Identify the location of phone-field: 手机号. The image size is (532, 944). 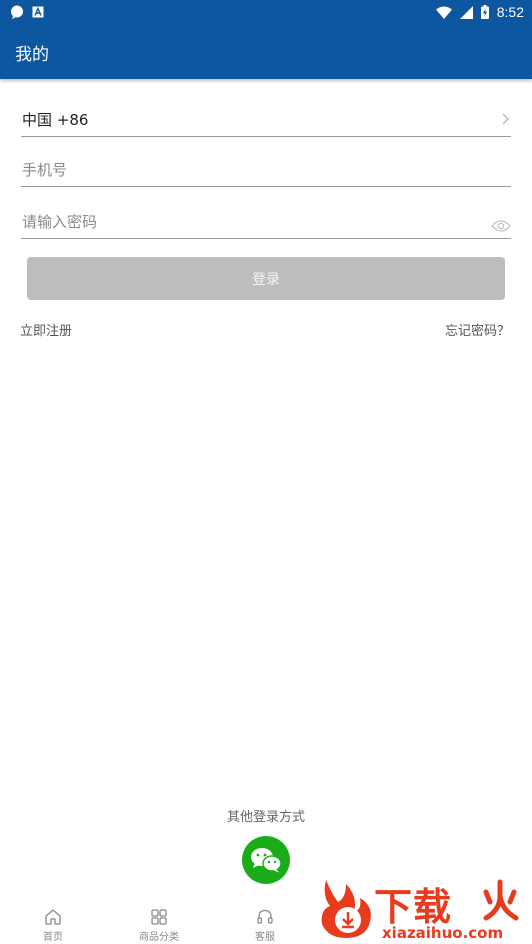
(266, 167).